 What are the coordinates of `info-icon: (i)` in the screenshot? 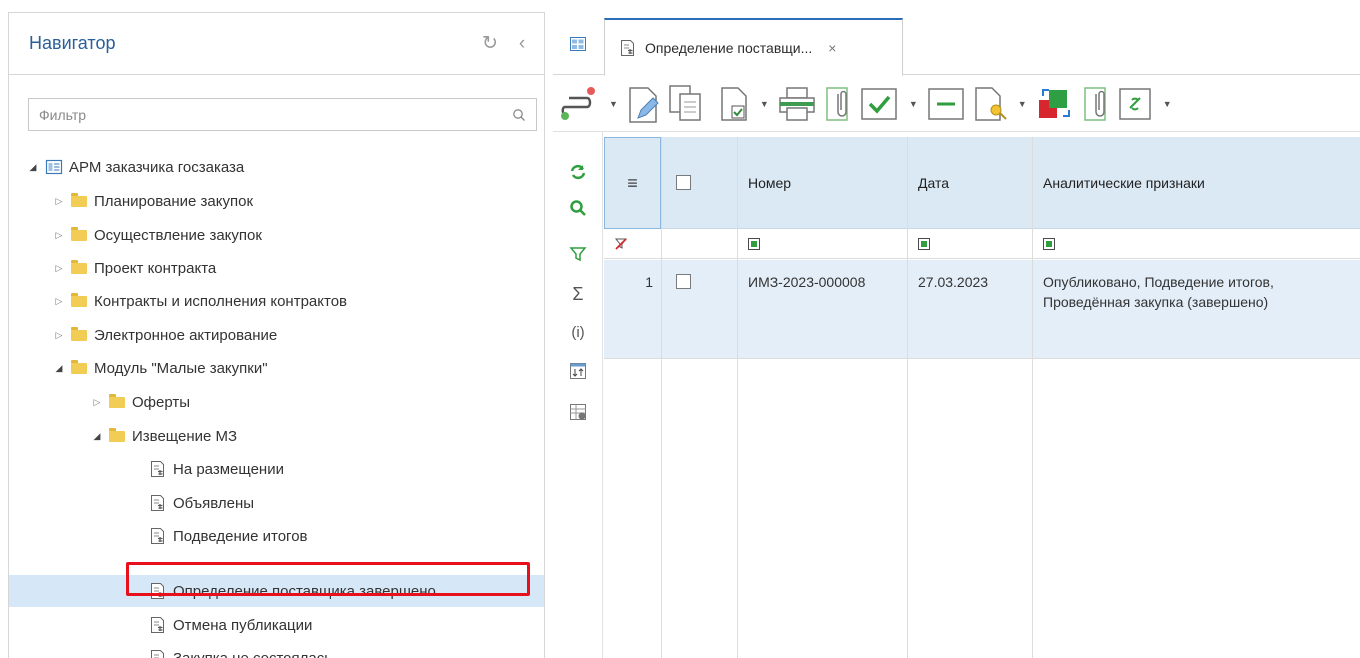 It's located at (578, 332).